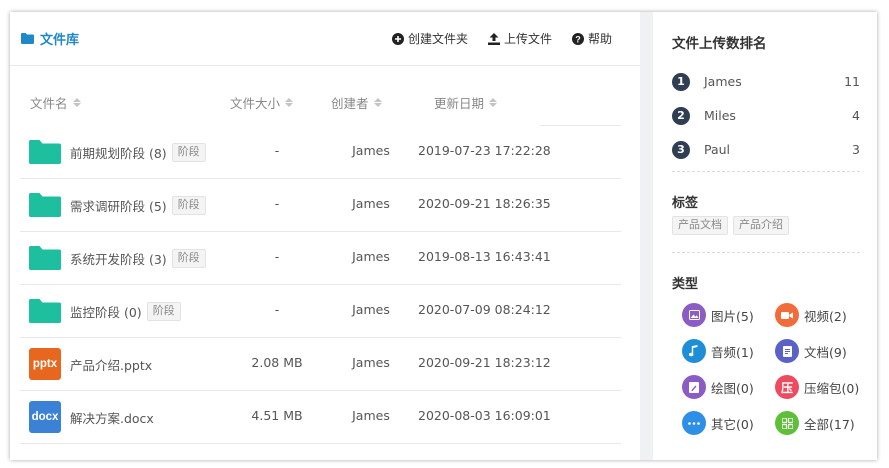 This screenshot has width=889, height=468. What do you see at coordinates (825, 352) in the screenshot?
I see `type-label: 文档(9)` at bounding box center [825, 352].